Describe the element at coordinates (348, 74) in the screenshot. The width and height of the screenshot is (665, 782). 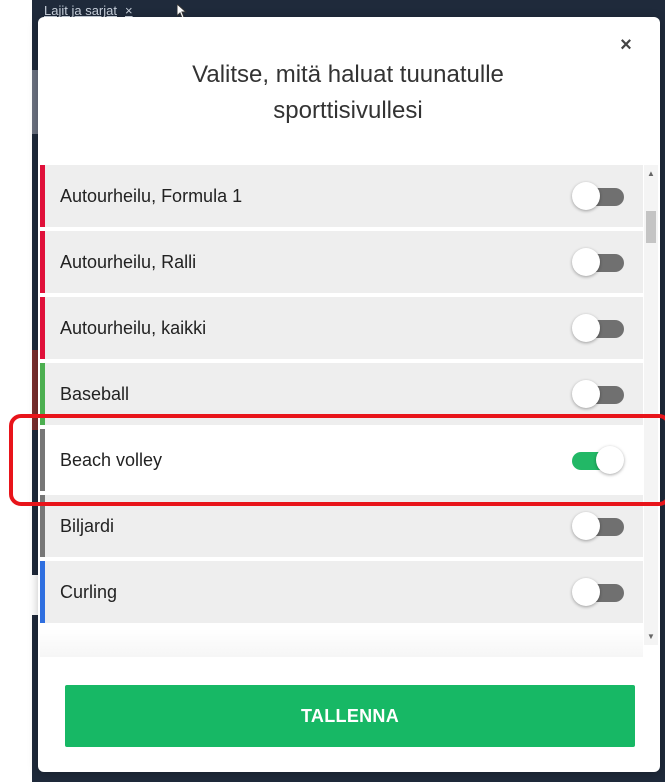
I see `dialog-title-line: Valitse, mitä haluat tuunatulle` at that location.